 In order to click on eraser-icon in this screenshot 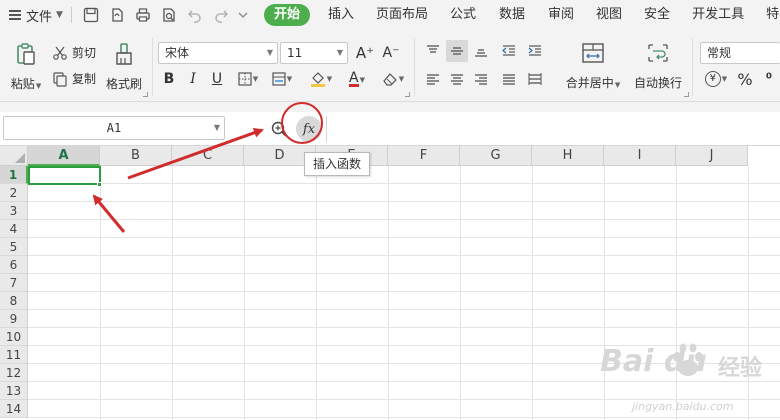, I will do `click(390, 79)`.